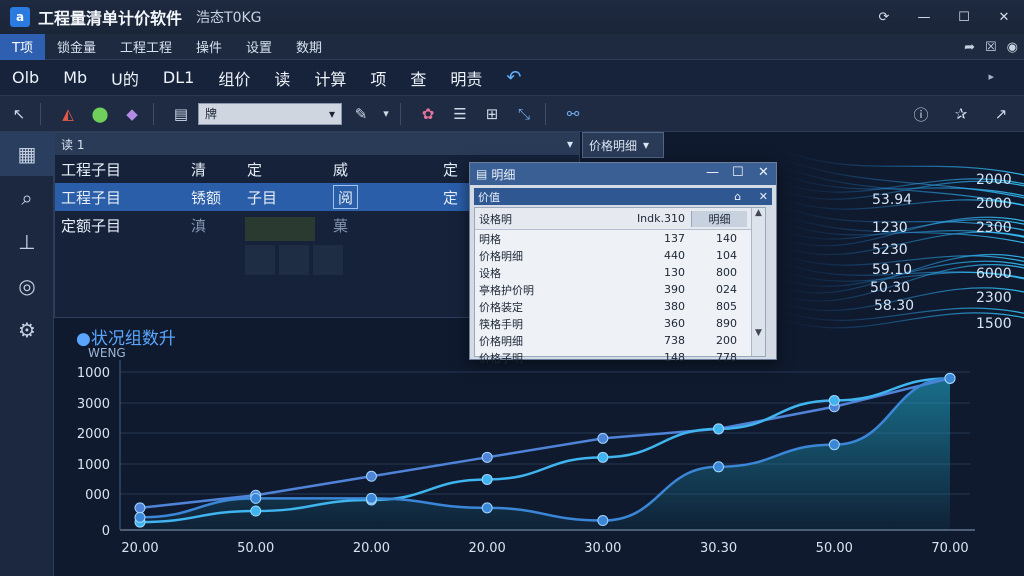 The width and height of the screenshot is (1024, 576). Describe the element at coordinates (949, 548) in the screenshot. I see `x-tick-label: 70.00` at that location.